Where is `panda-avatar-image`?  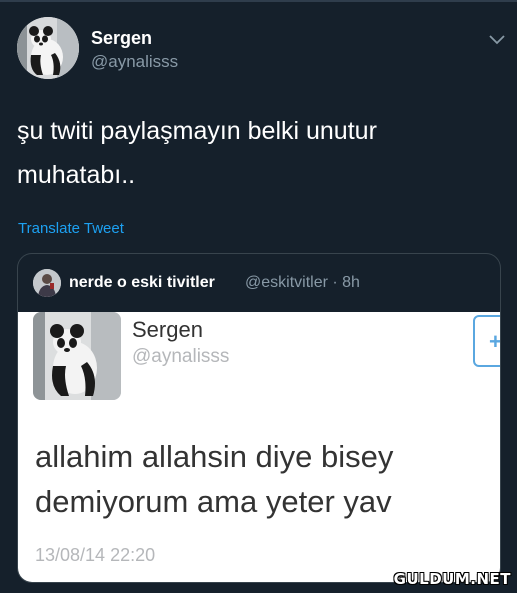 panda-avatar-image is located at coordinates (48, 48).